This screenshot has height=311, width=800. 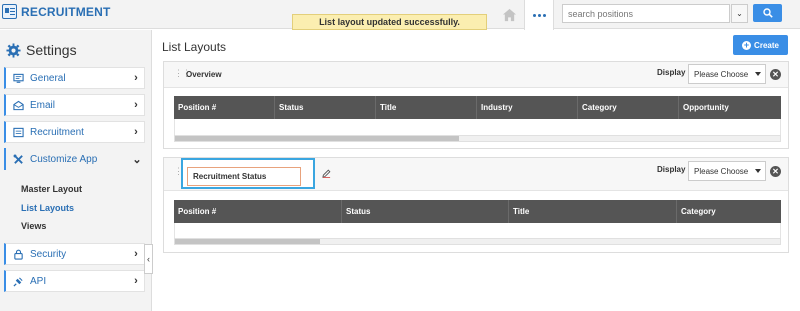 I want to click on sidebar-item-customize-app: Customize App ⌄, so click(x=74, y=159).